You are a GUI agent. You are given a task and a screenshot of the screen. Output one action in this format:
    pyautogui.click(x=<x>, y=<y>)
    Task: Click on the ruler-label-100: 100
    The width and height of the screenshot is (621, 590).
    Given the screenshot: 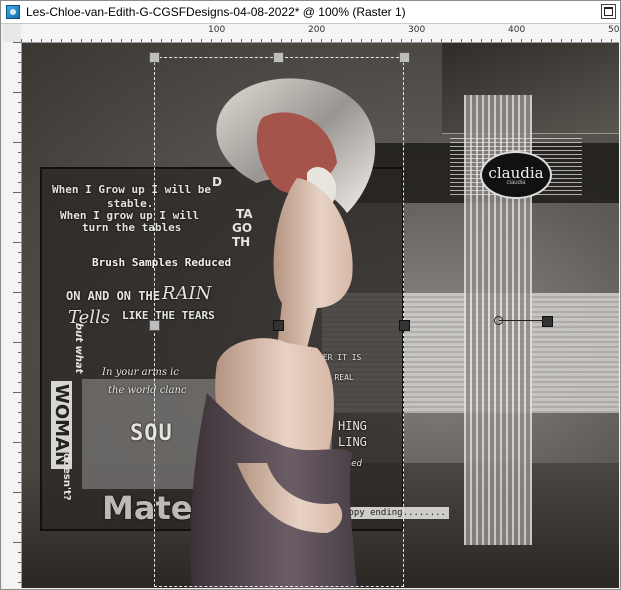 What is the action you would take?
    pyautogui.click(x=217, y=30)
    